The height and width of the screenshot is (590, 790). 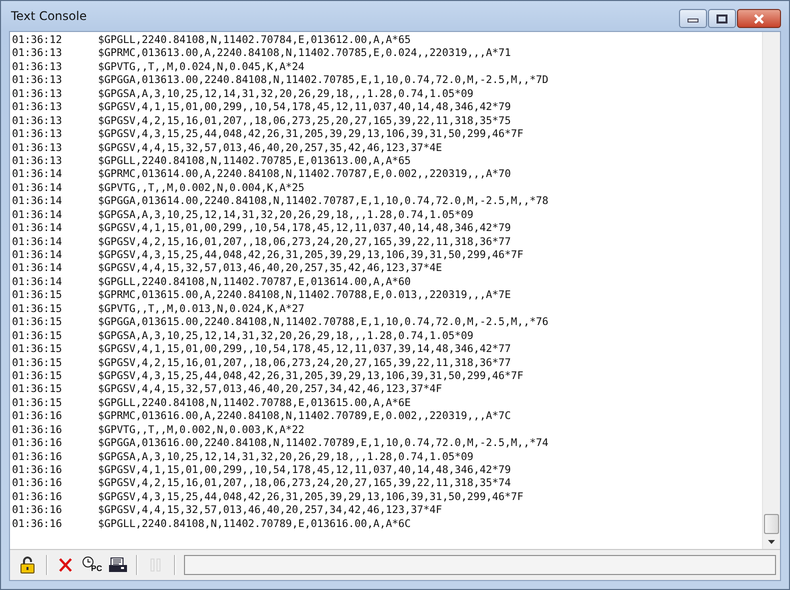 What do you see at coordinates (304, 121) in the screenshot?
I see `log-message: $GPGSV,4,2,15,16,01,207,,18,06,273,25,20,27,165,39,22,11,318,35*75` at bounding box center [304, 121].